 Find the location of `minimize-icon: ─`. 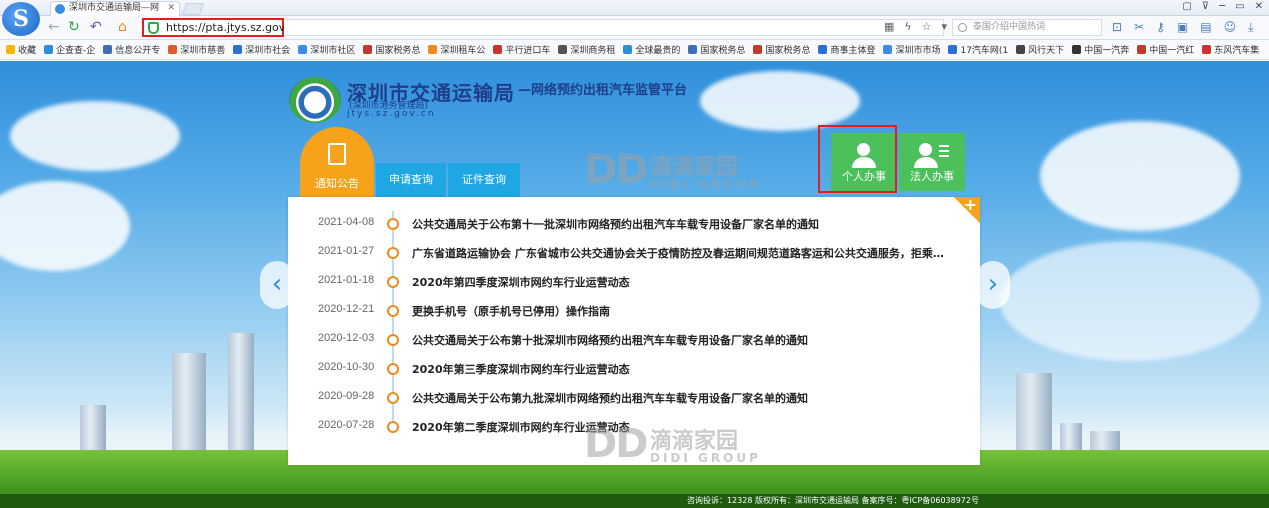

minimize-icon: ─ is located at coordinates (1222, 6).